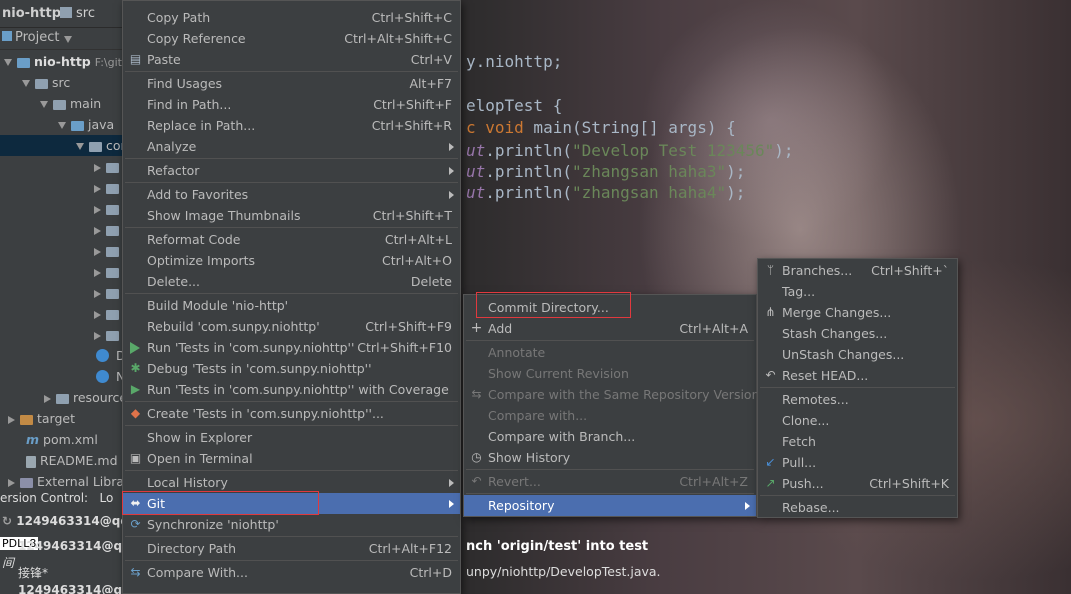 Image resolution: width=1071 pixels, height=594 pixels. I want to click on menu-item-show-image-thumbnails: Show Image Thumbnails Ctrl+Shift+T, so click(291, 215).